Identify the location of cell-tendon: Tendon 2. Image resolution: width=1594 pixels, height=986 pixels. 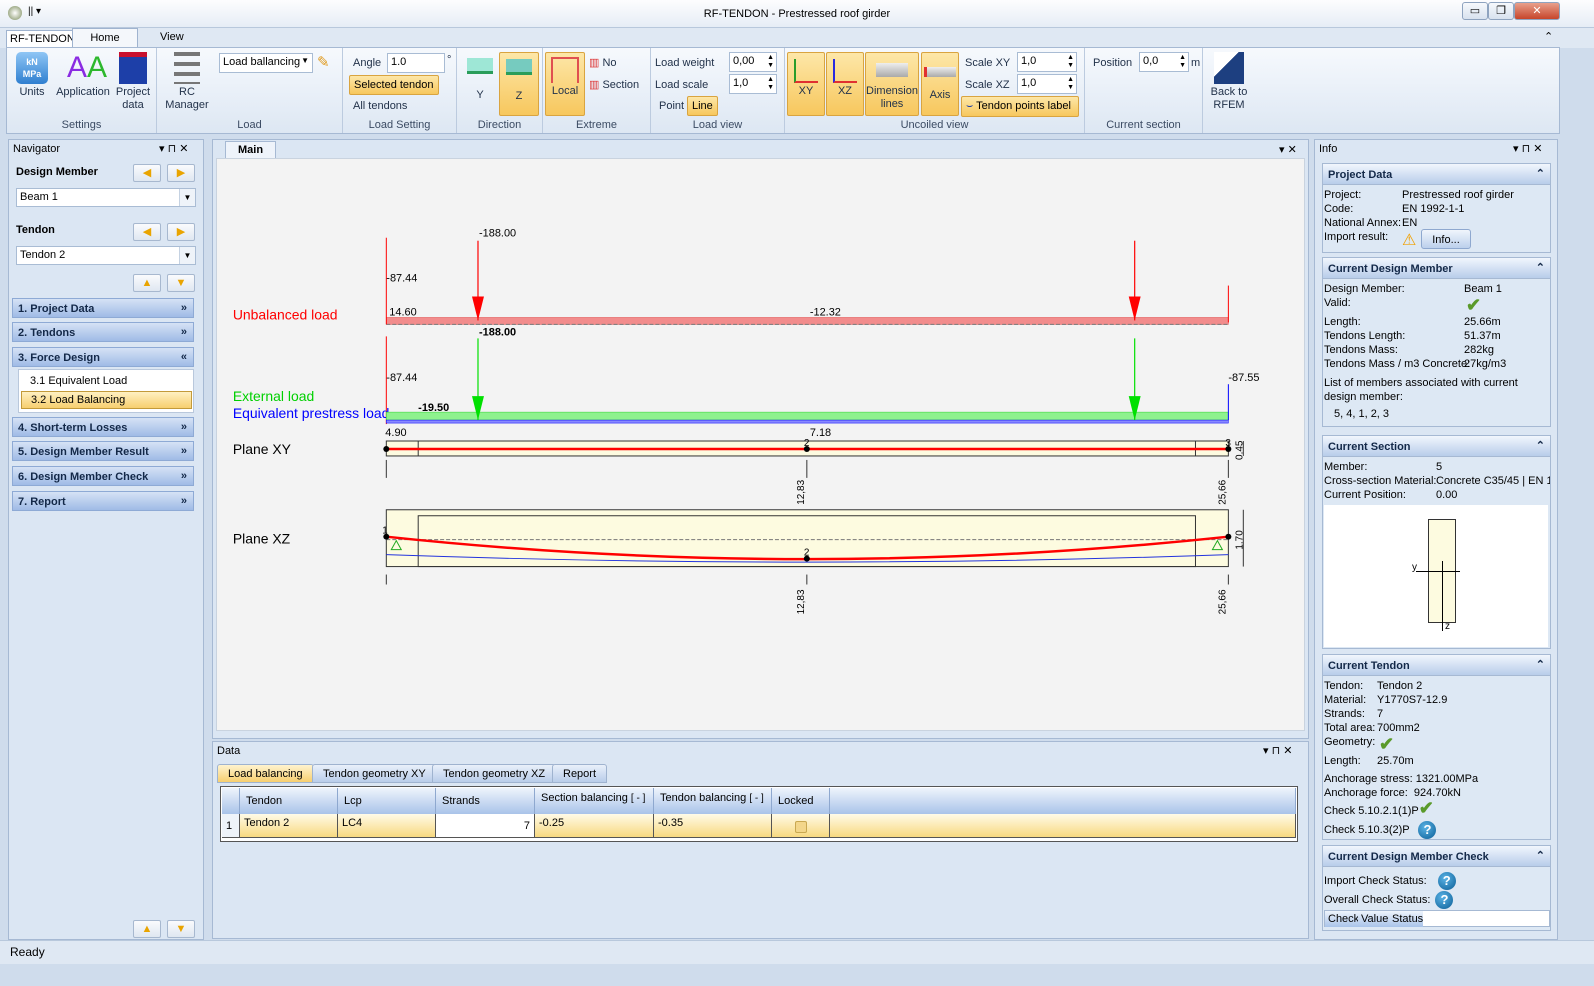
(289, 826).